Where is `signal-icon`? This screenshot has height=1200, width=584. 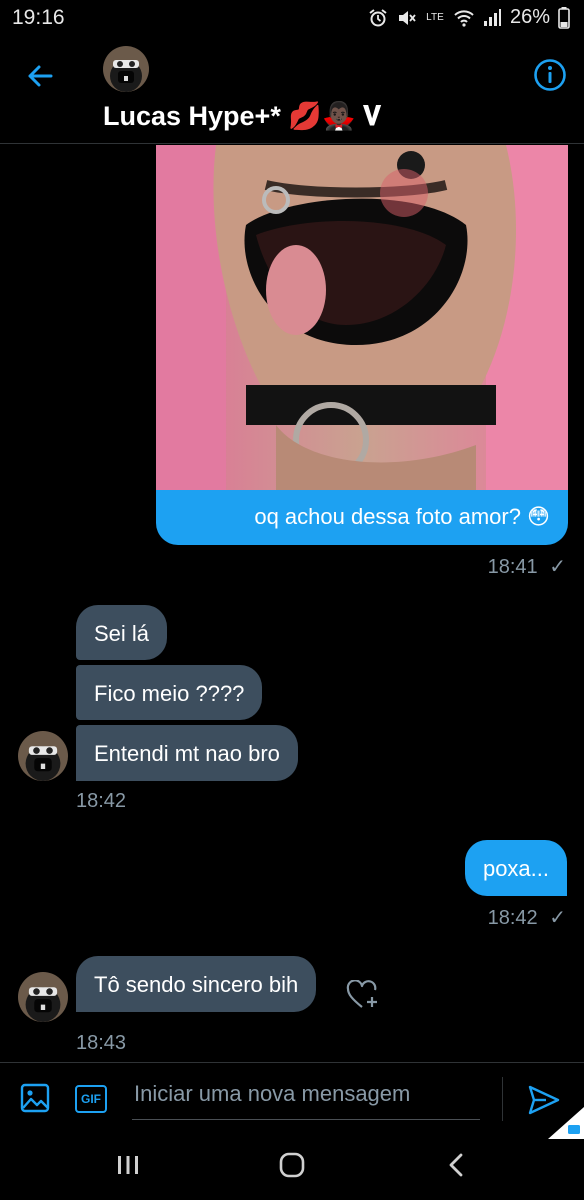 signal-icon is located at coordinates (492, 17).